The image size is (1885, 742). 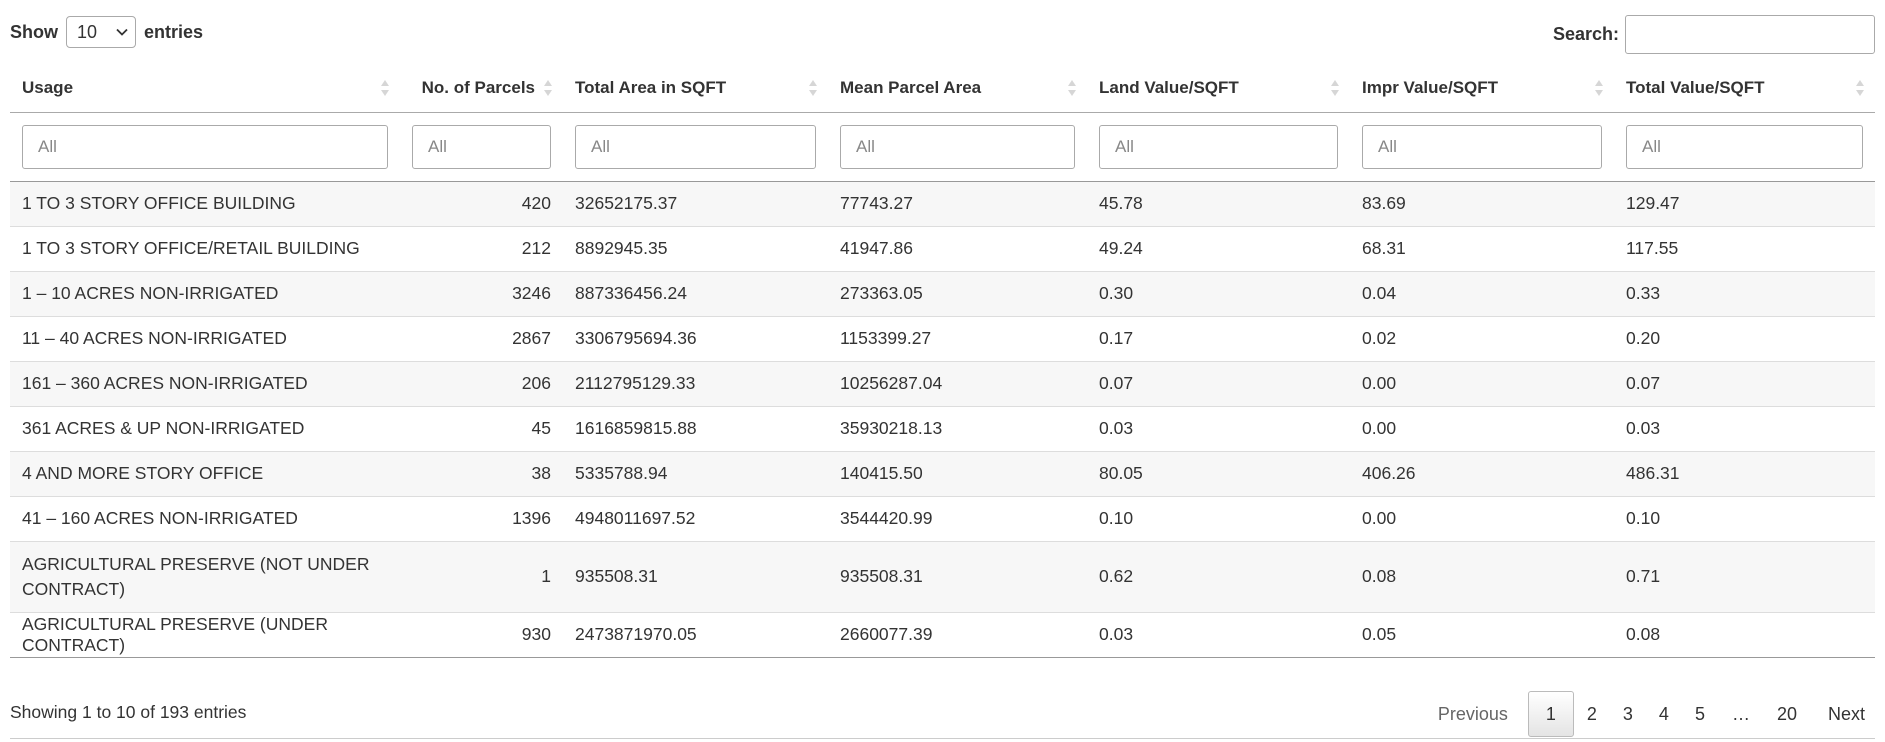 What do you see at coordinates (942, 738) in the screenshot?
I see `bottom-divider` at bounding box center [942, 738].